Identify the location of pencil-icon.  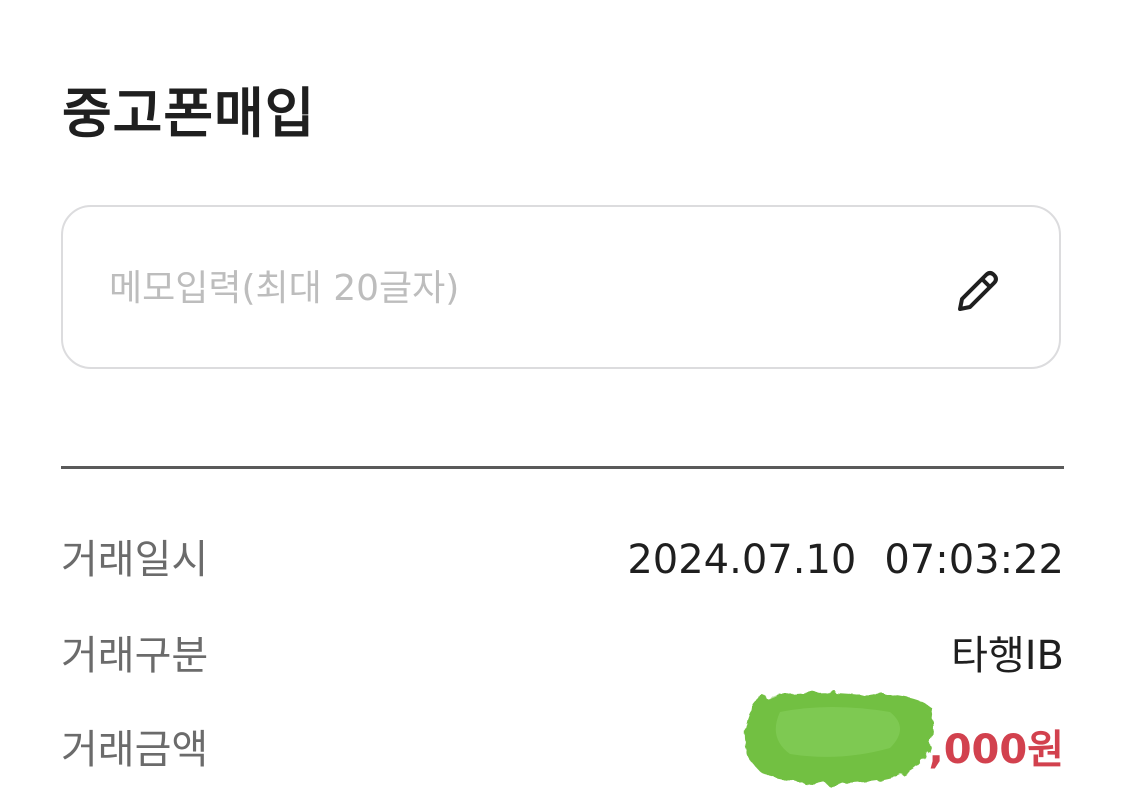
(978, 291).